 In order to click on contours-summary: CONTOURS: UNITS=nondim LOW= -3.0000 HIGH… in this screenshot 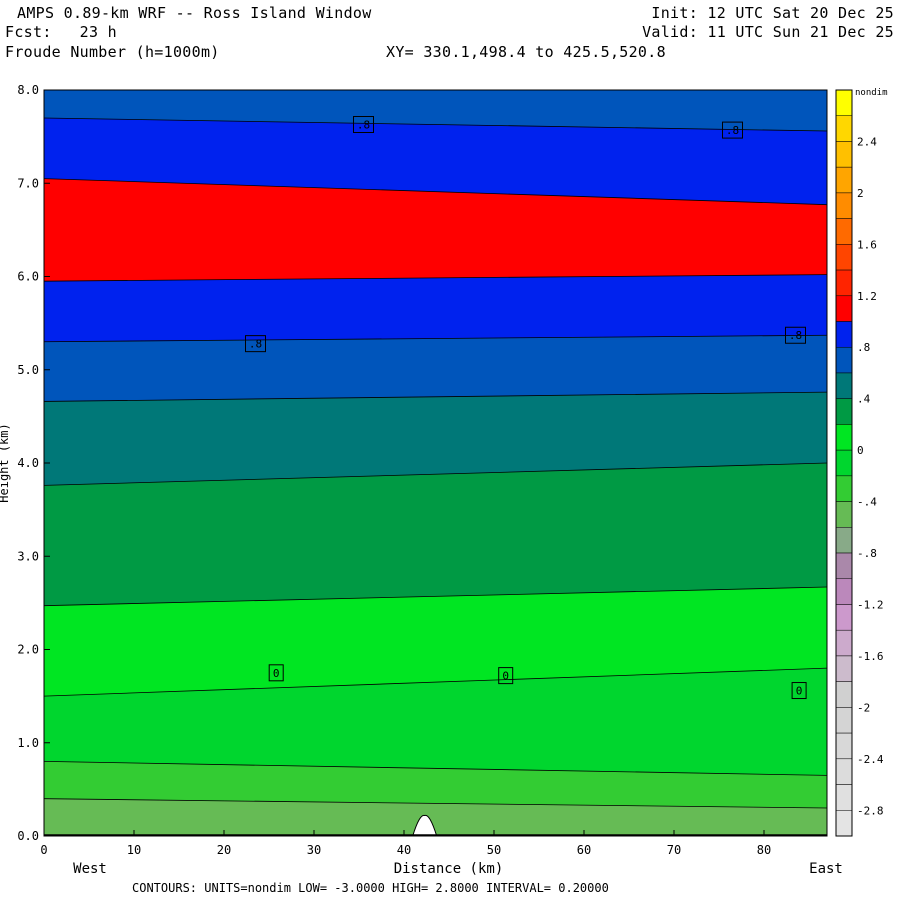, I will do `click(370, 888)`.